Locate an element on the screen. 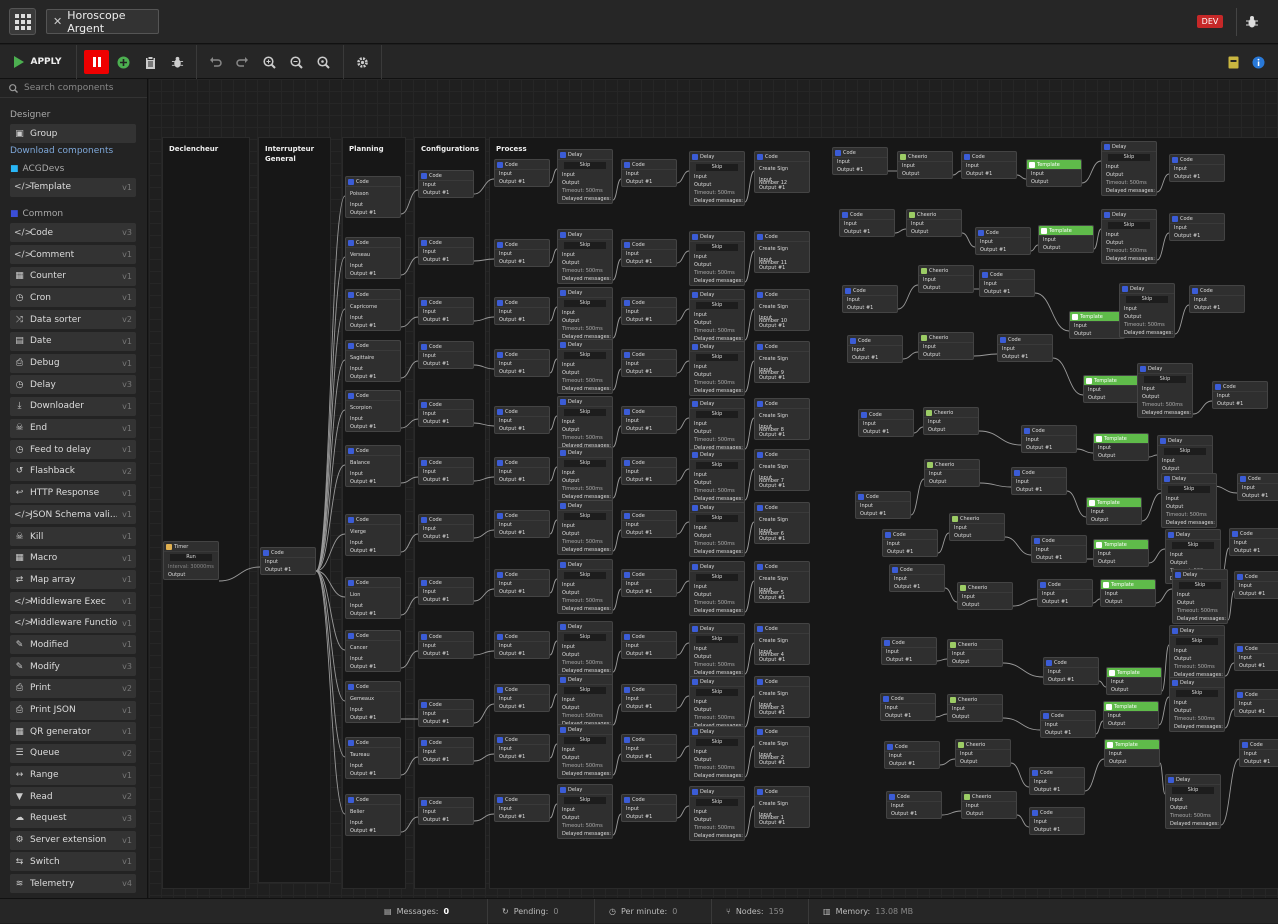 This screenshot has height=924, width=1278. code-node: Code Belier Input Output #1 is located at coordinates (373, 815).